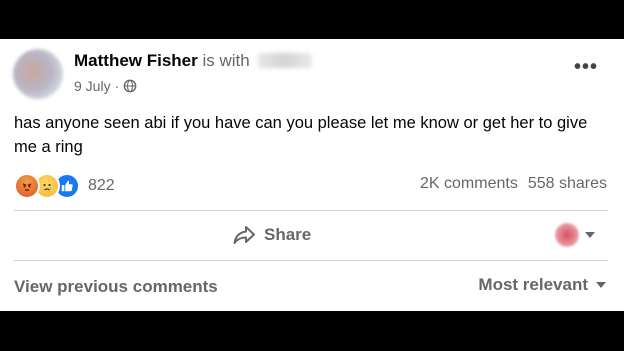  I want to click on engagement-stats: 2K comments 558 shares, so click(513, 184).